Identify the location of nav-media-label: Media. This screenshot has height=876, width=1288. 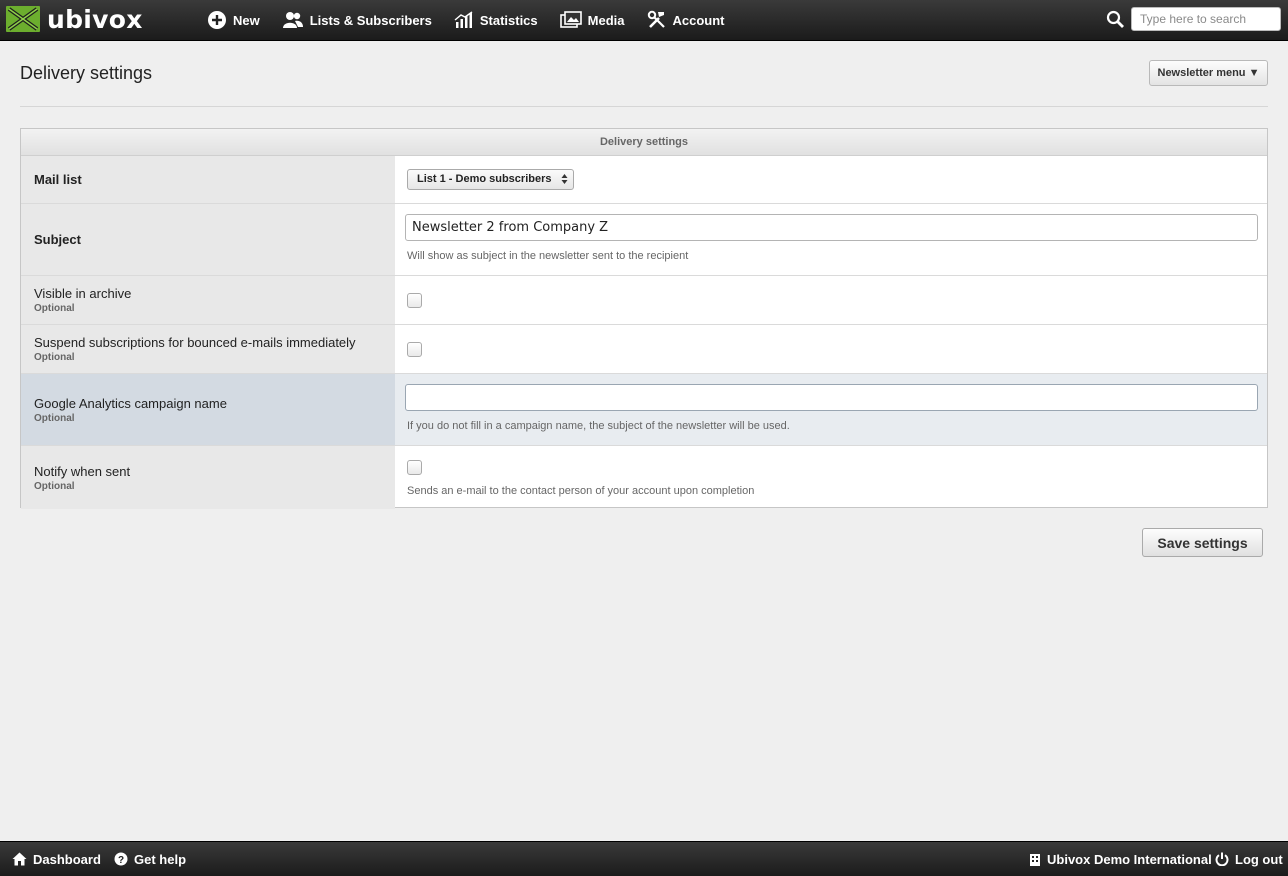
(606, 20).